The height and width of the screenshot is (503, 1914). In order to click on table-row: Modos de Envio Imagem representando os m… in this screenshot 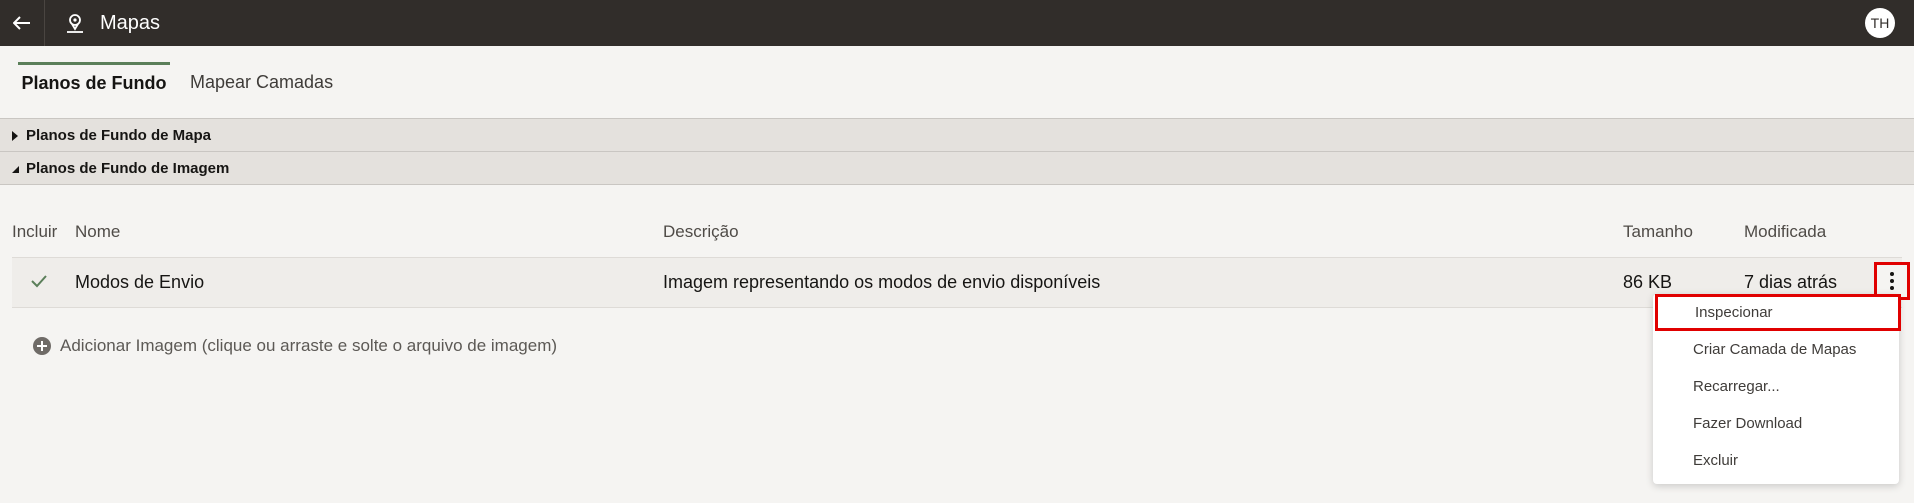, I will do `click(957, 282)`.